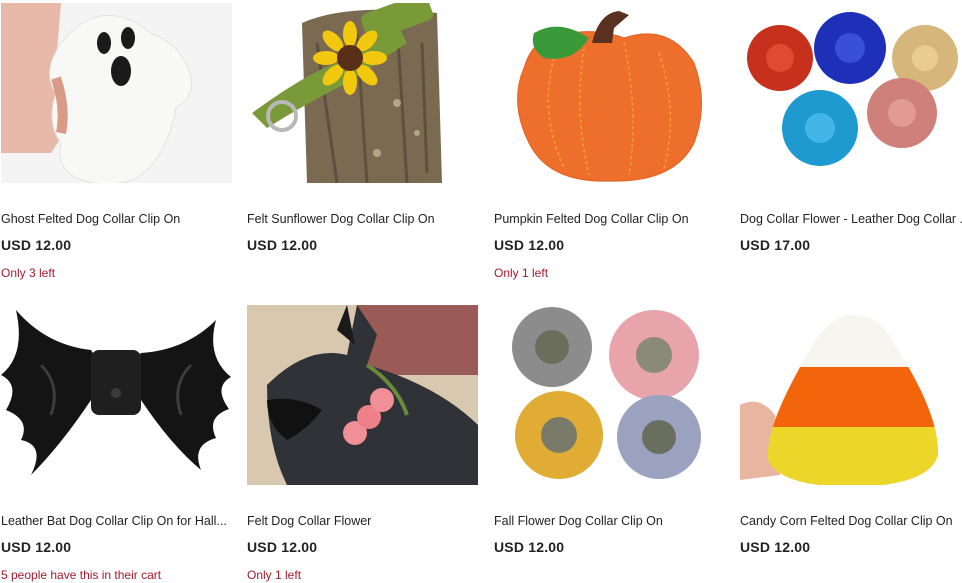  I want to click on stock-notice: Only 3 left, so click(28, 273).